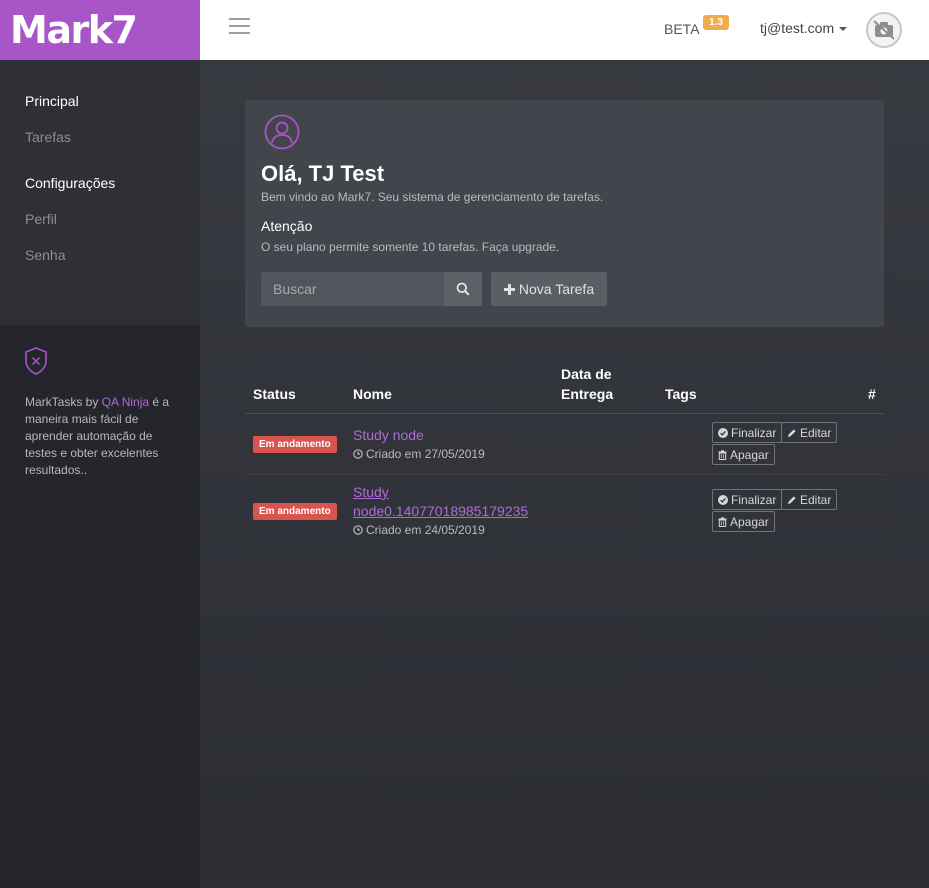 This screenshot has width=929, height=888. I want to click on caret-down-icon, so click(843, 29).